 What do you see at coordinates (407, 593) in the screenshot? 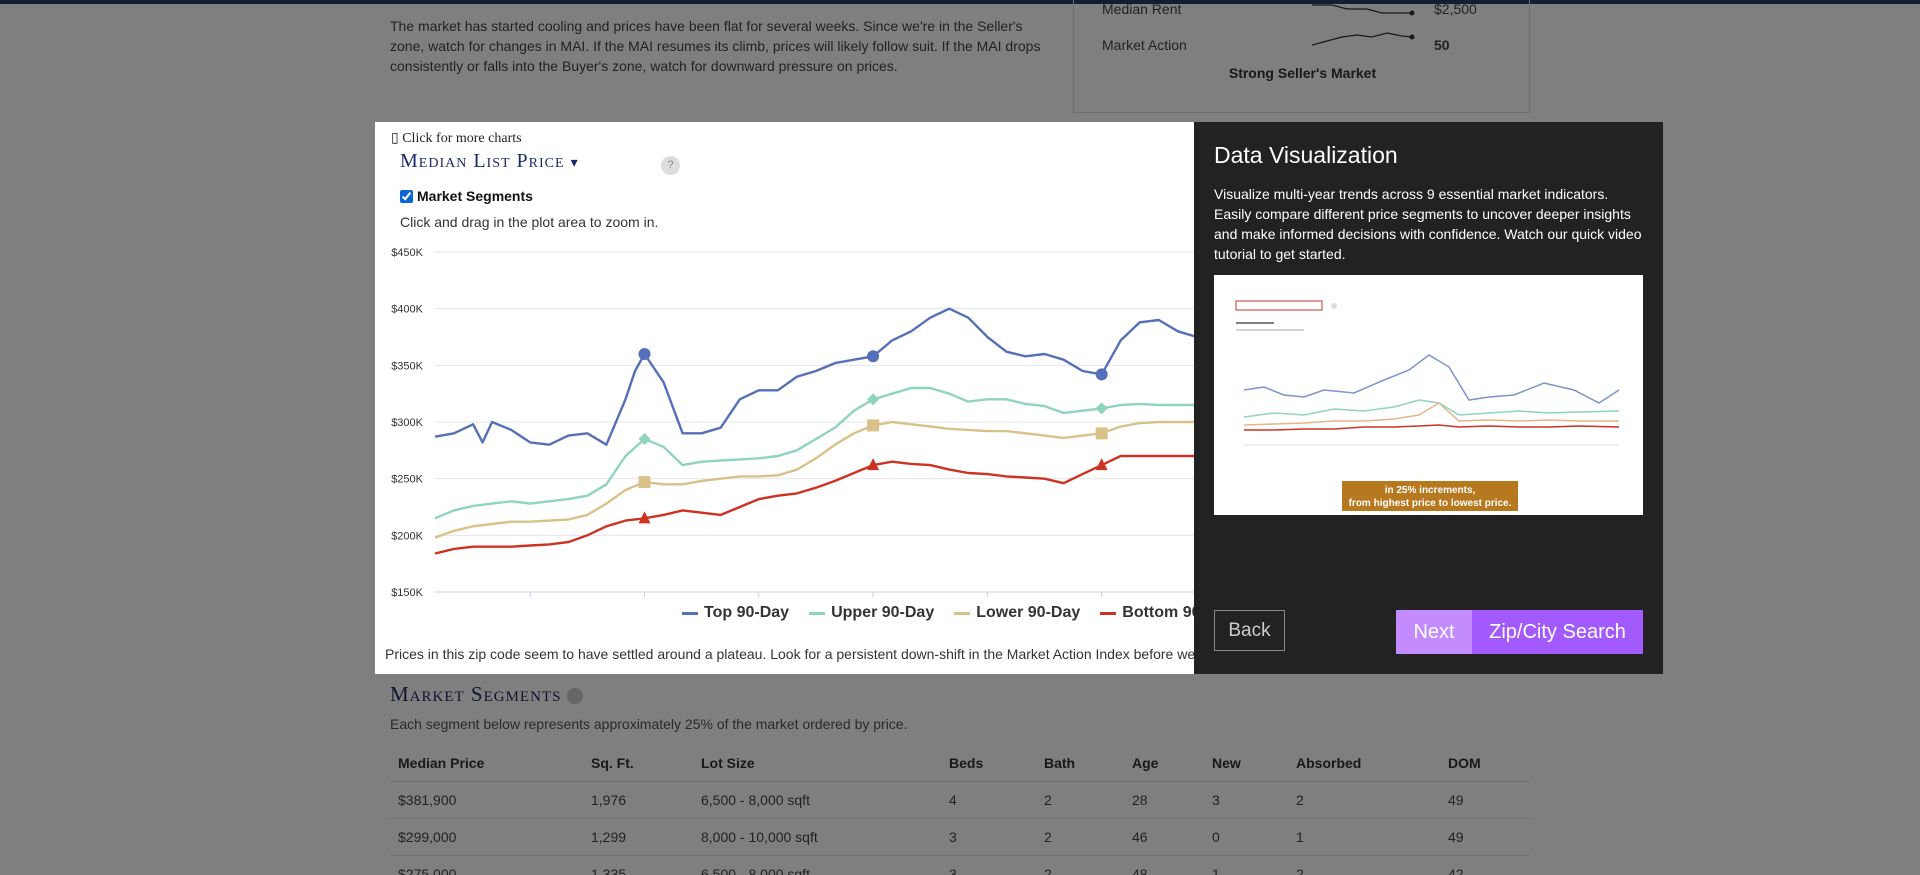
I see `y-tick-label: $150K` at bounding box center [407, 593].